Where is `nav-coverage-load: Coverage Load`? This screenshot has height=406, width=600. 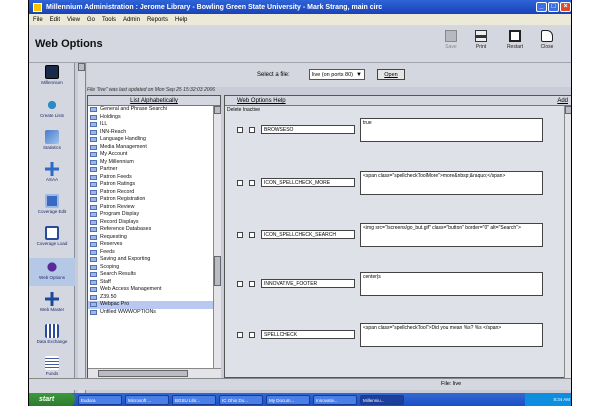
nav-coverage-load: Coverage Load is located at coordinates (52, 236).